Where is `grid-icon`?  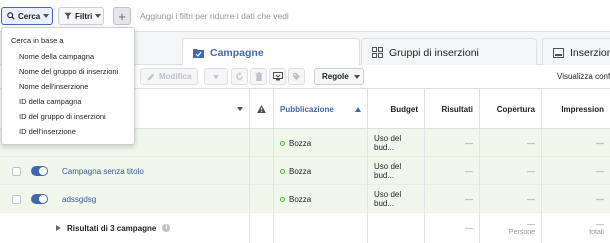 grid-icon is located at coordinates (377, 52).